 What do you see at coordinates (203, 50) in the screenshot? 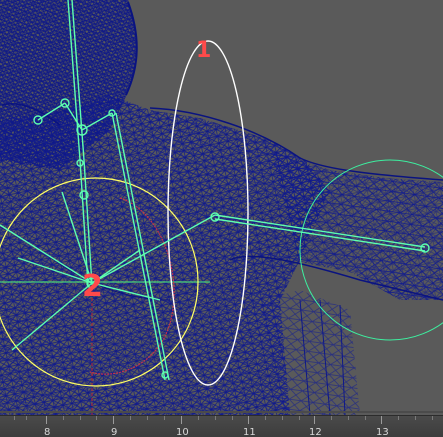
I see `annotation-label-1: 1` at bounding box center [203, 50].